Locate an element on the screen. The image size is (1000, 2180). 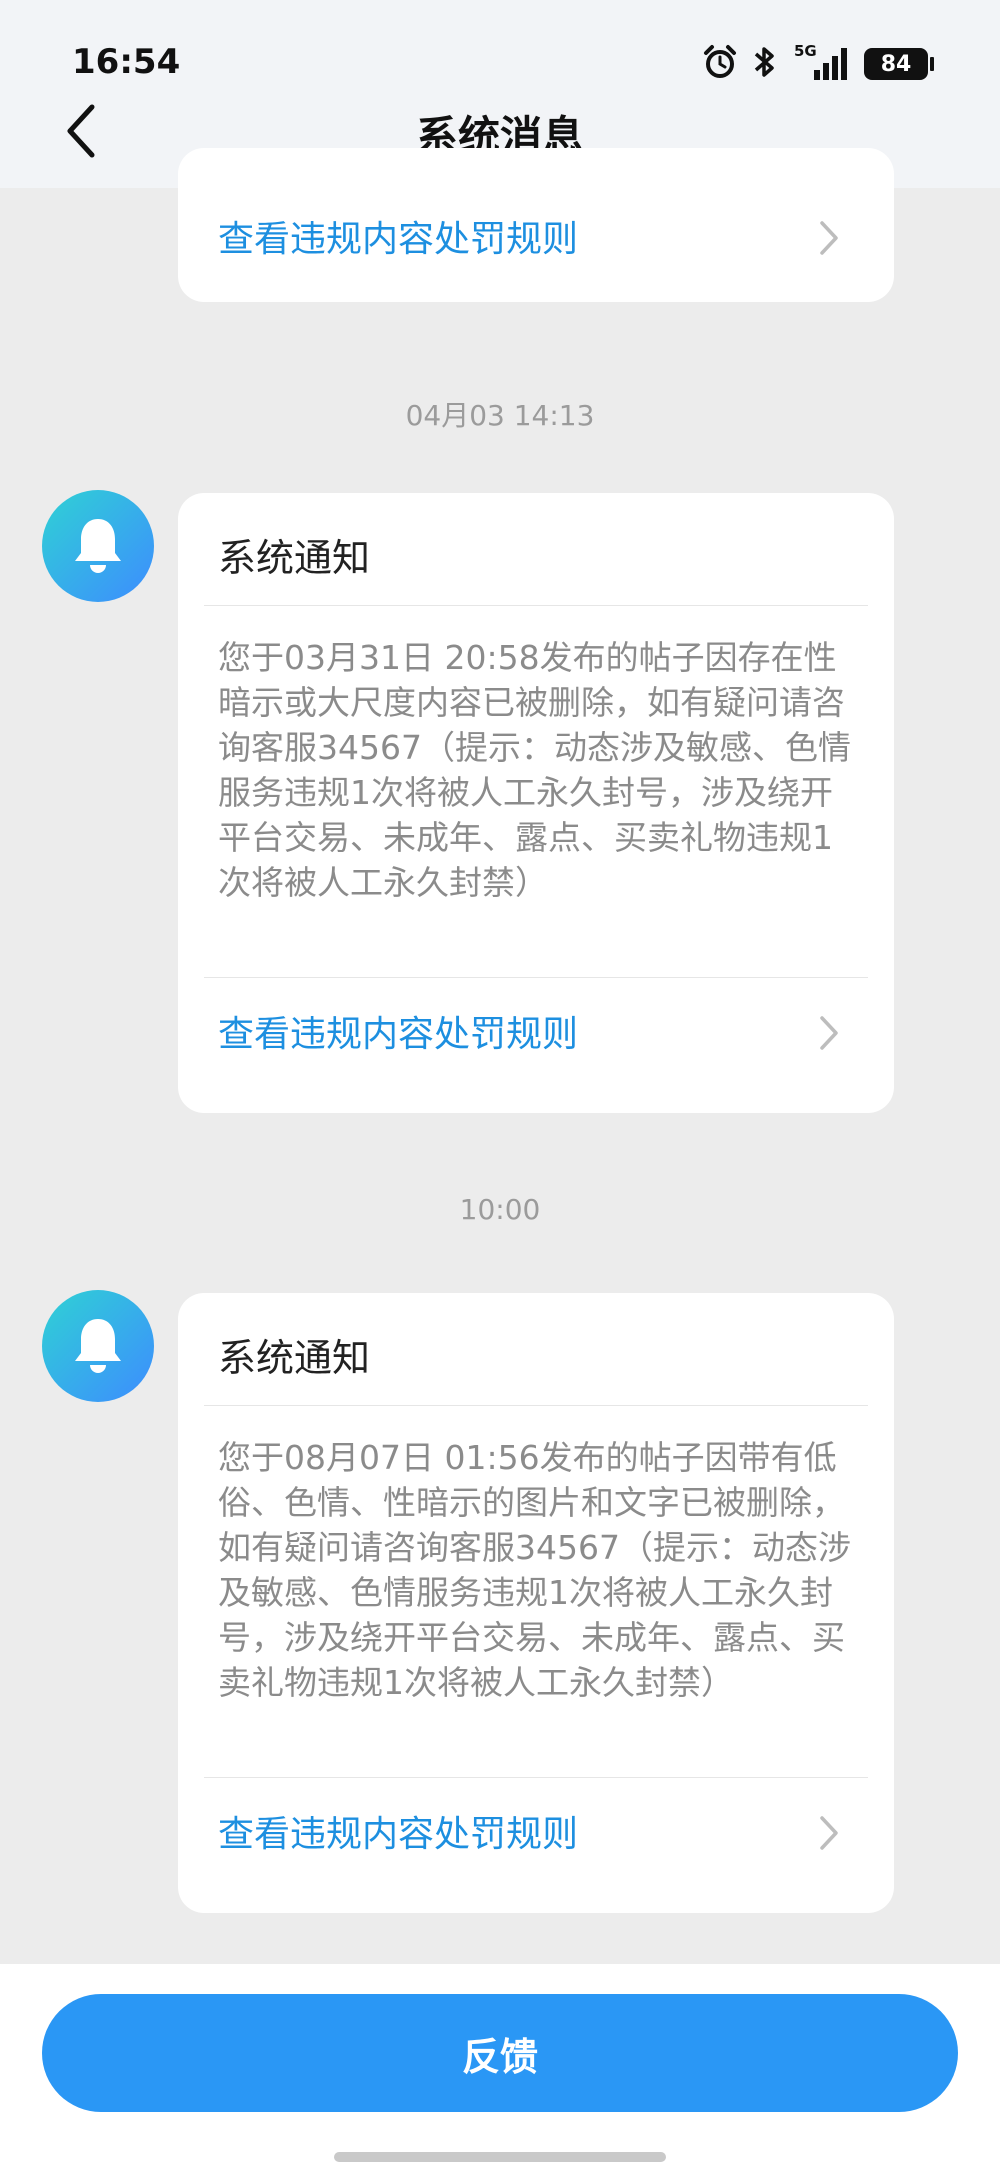
message-timestamp: 04月03 14:13 is located at coordinates (500, 415).